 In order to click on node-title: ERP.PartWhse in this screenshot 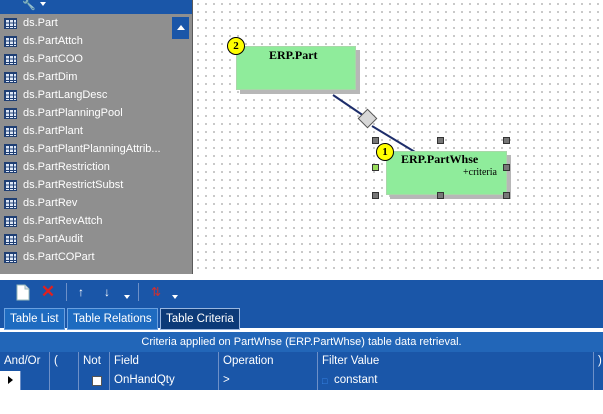, I will do `click(440, 159)`.